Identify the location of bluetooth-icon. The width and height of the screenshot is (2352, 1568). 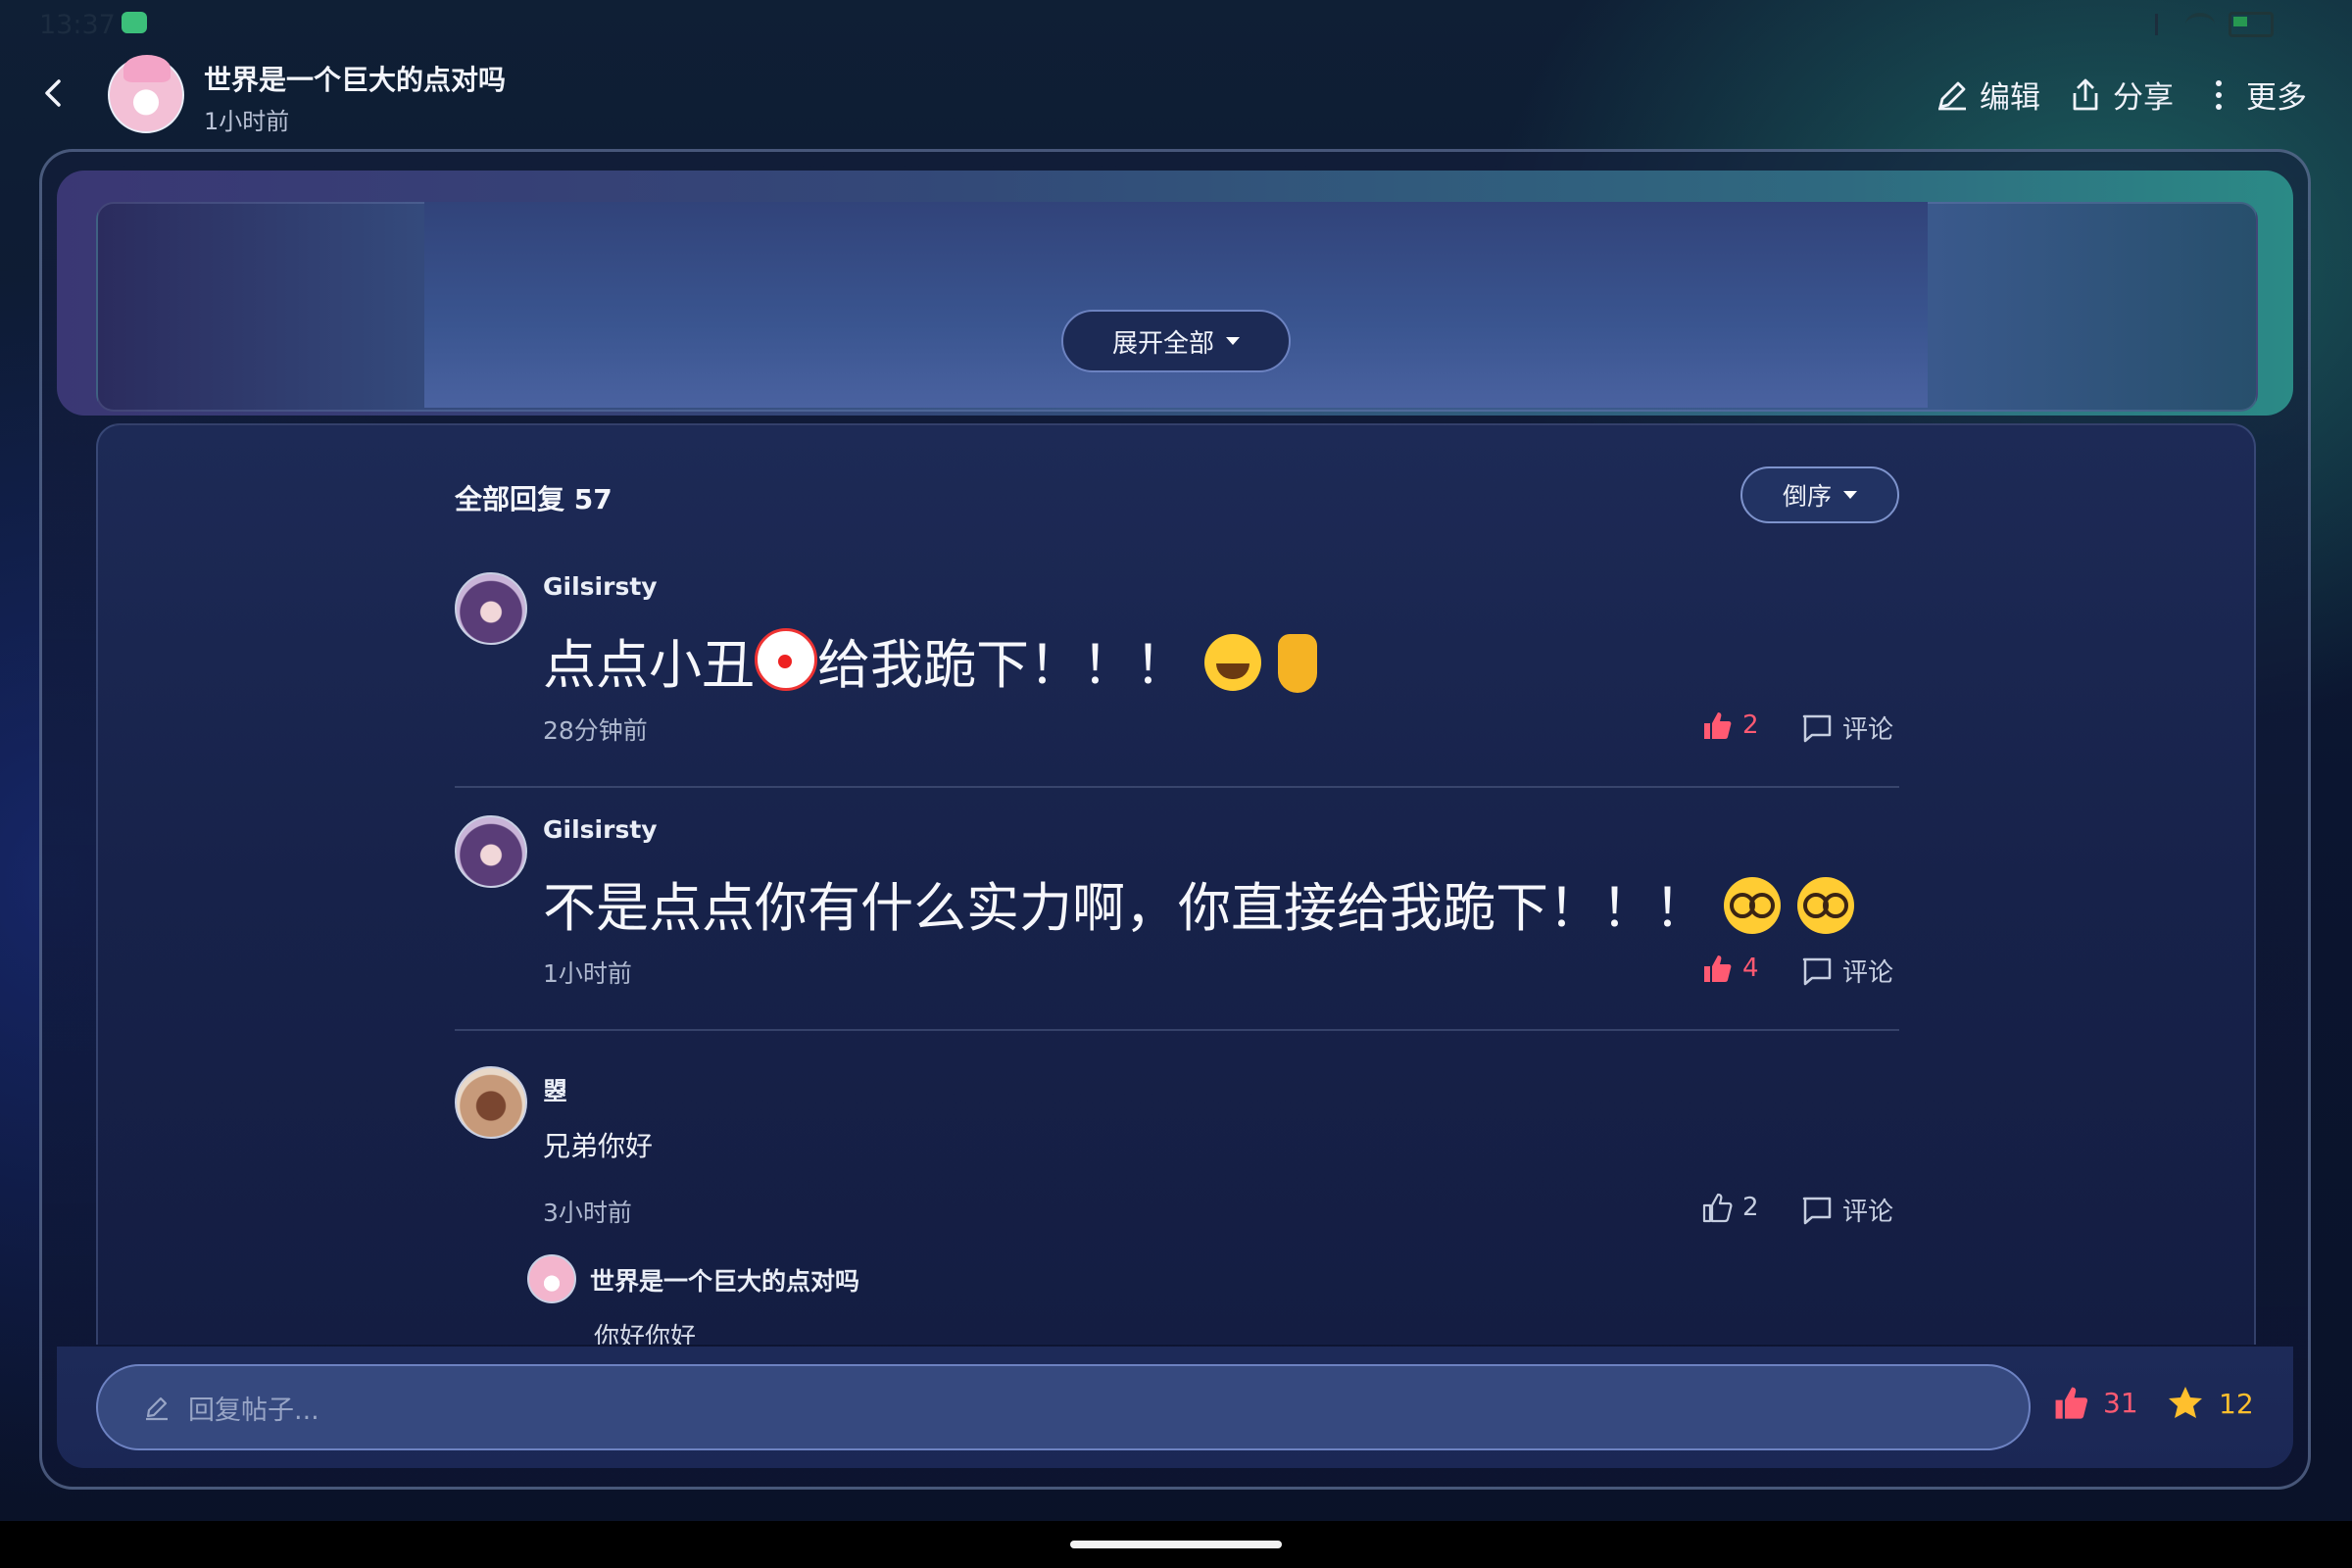
(2163, 24).